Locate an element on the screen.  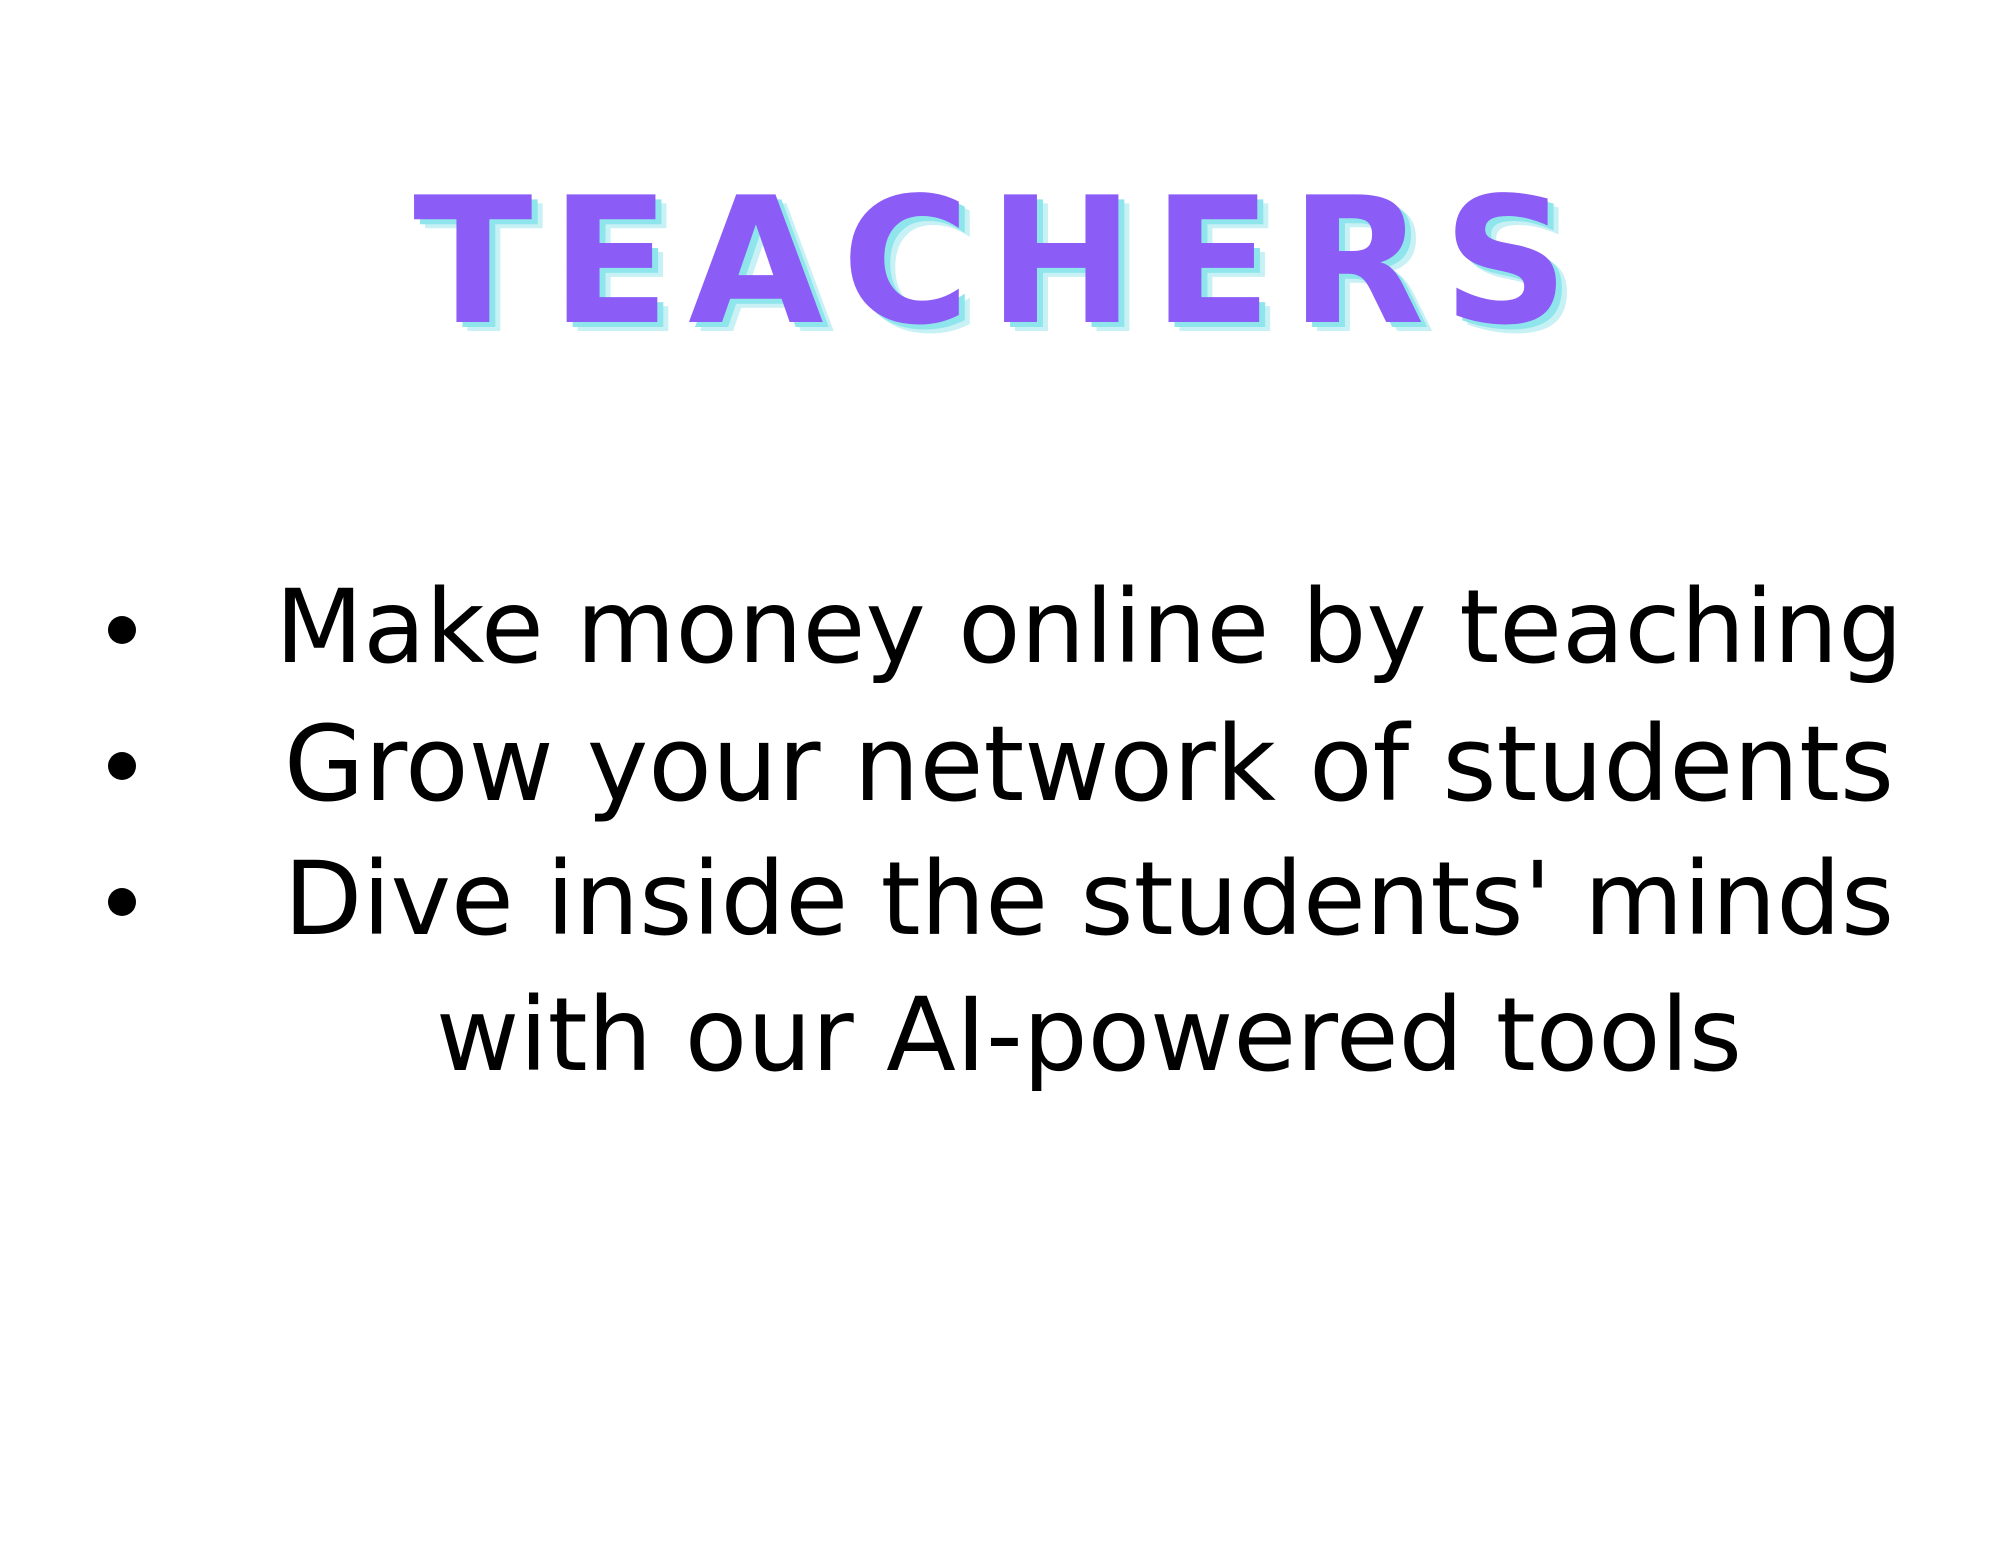
list-item: Make money online by teaching is located at coordinates (1000, 628).